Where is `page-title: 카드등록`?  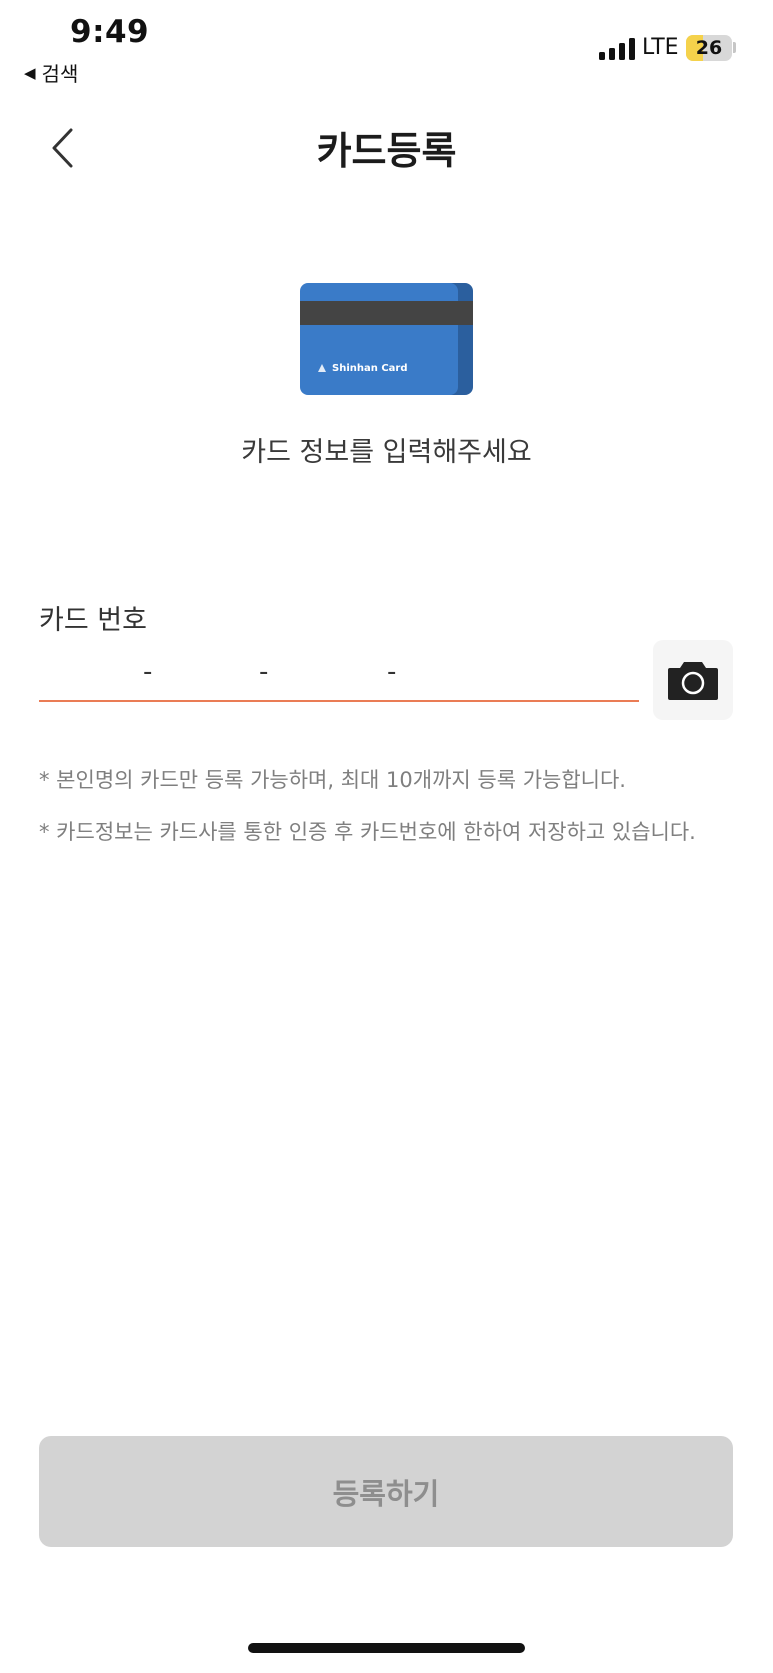
page-title: 카드등록 is located at coordinates (386, 151).